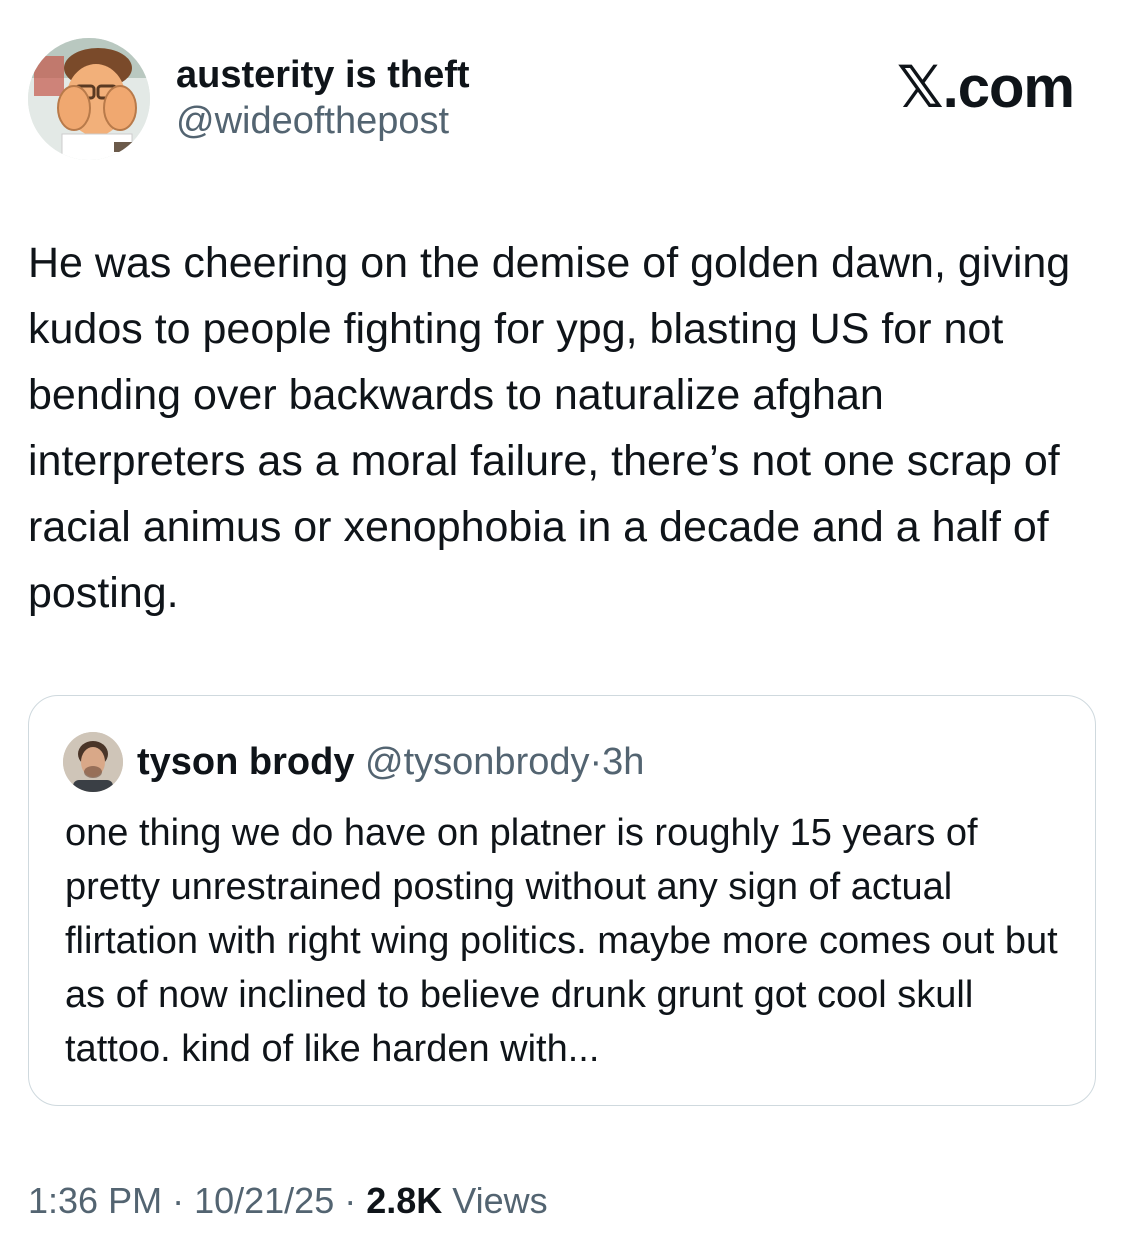 This screenshot has height=1237, width=1125. I want to click on author-avatar, so click(89, 99).